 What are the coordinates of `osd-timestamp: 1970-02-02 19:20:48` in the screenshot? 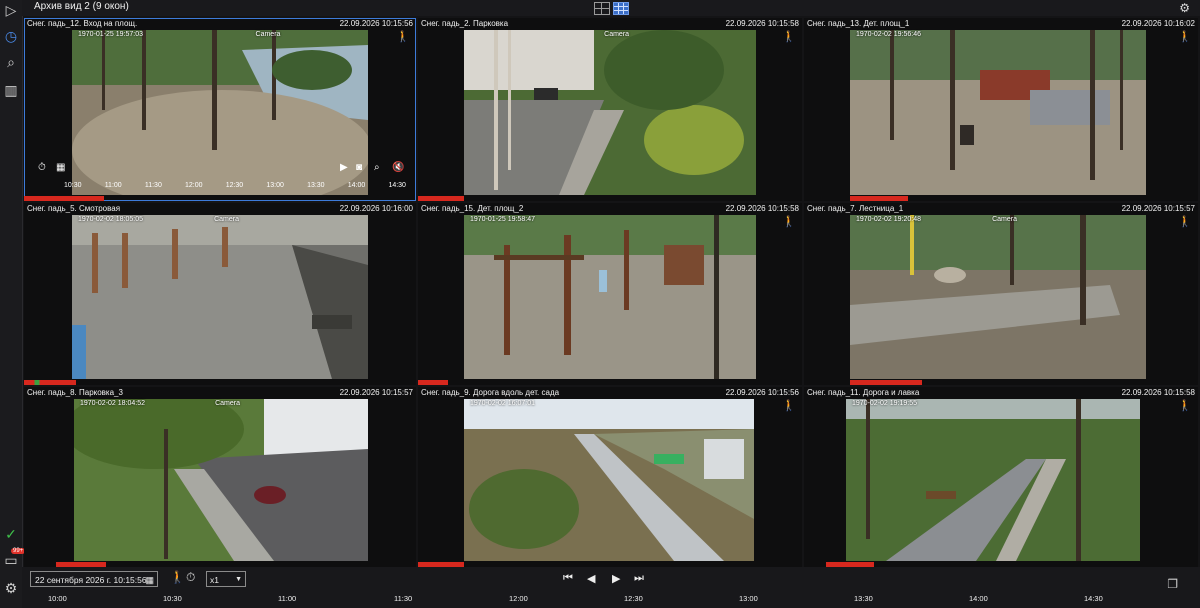 It's located at (888, 219).